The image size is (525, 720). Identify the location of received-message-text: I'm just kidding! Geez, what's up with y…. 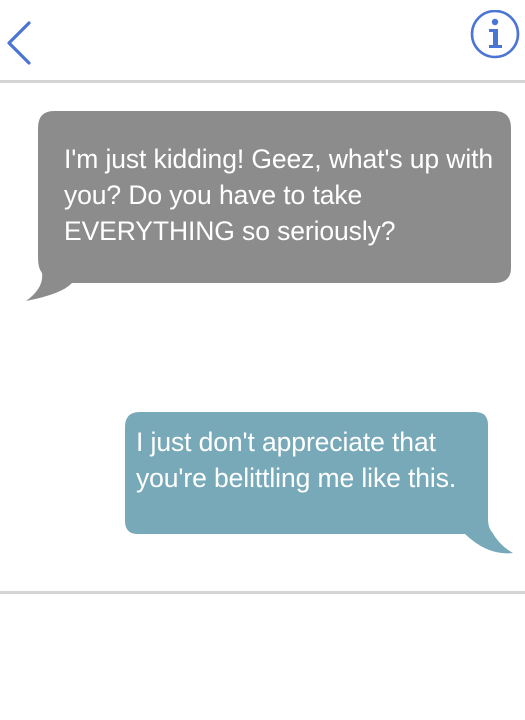
(279, 195).